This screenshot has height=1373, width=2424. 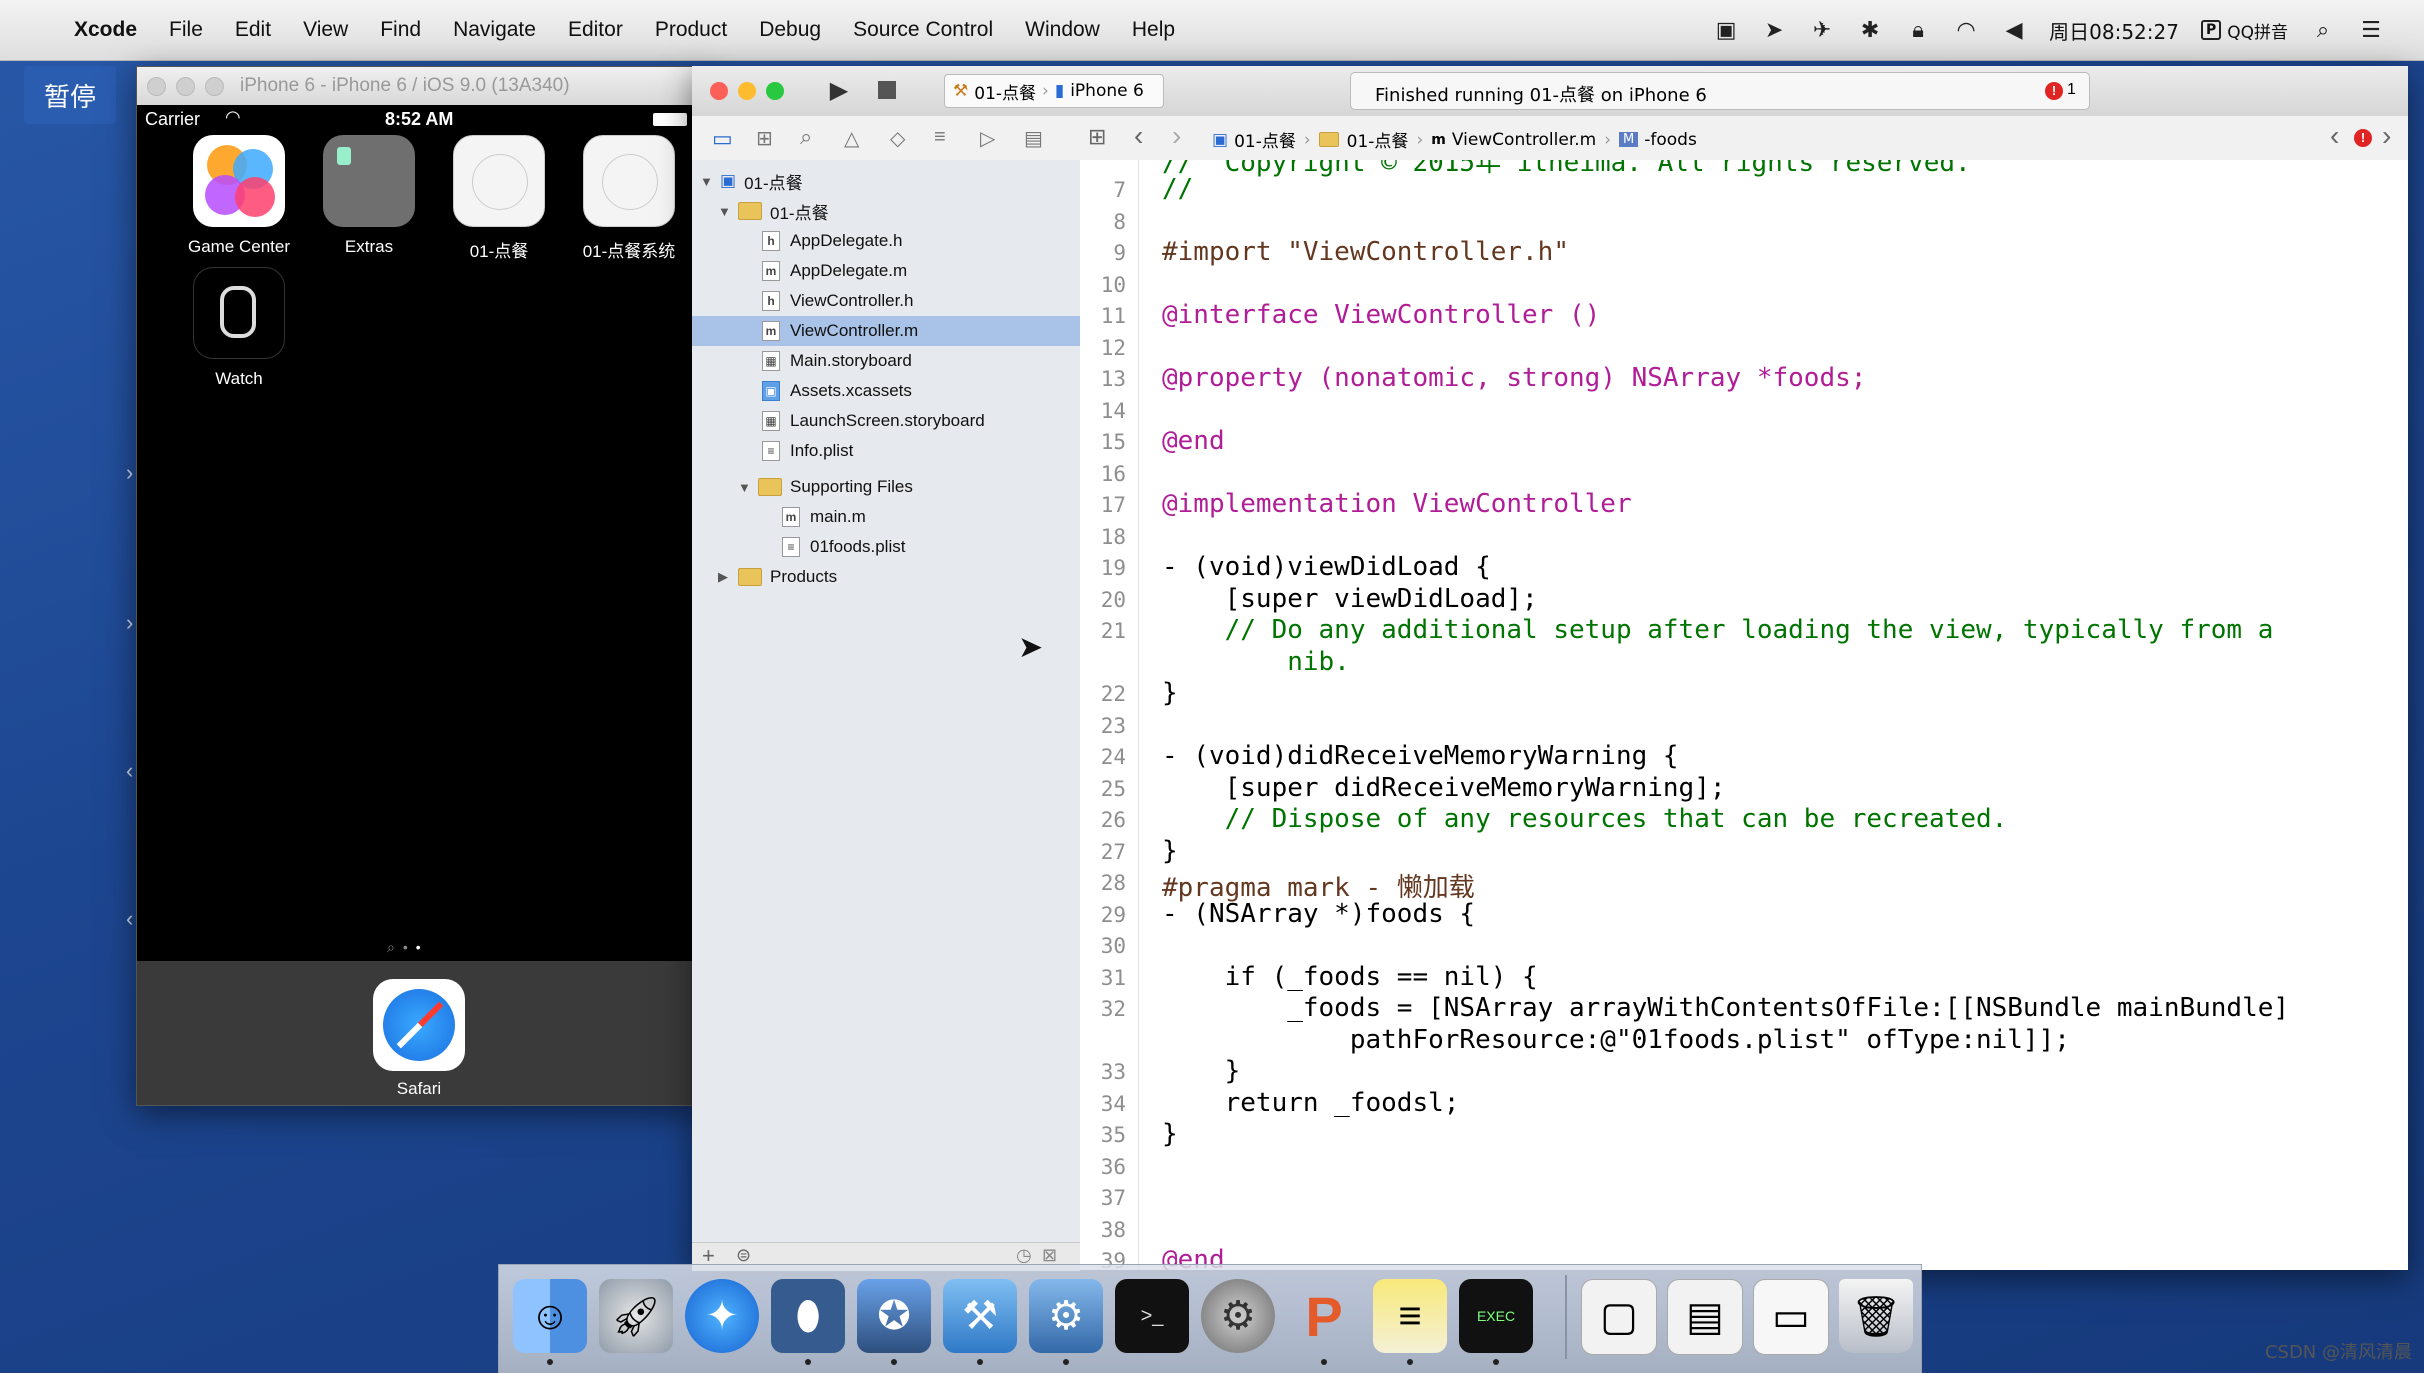 I want to click on menu-file: File, so click(x=186, y=30).